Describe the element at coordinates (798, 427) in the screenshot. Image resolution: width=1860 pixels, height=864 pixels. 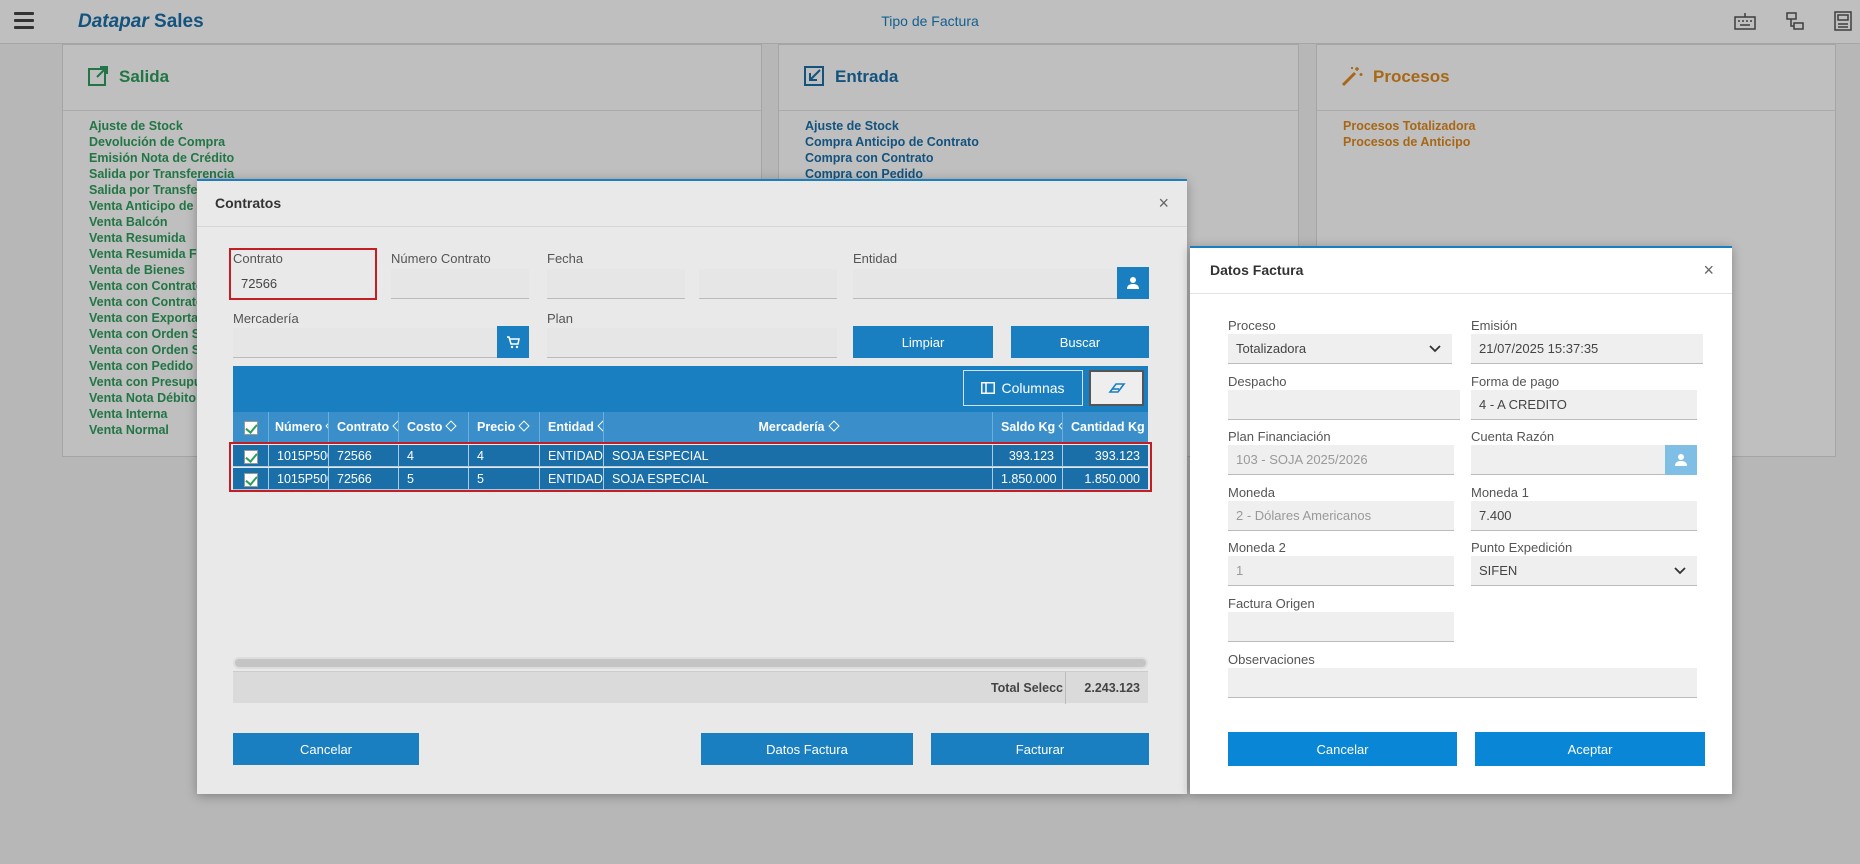
I see `col-mercaderia: Mercadería` at that location.